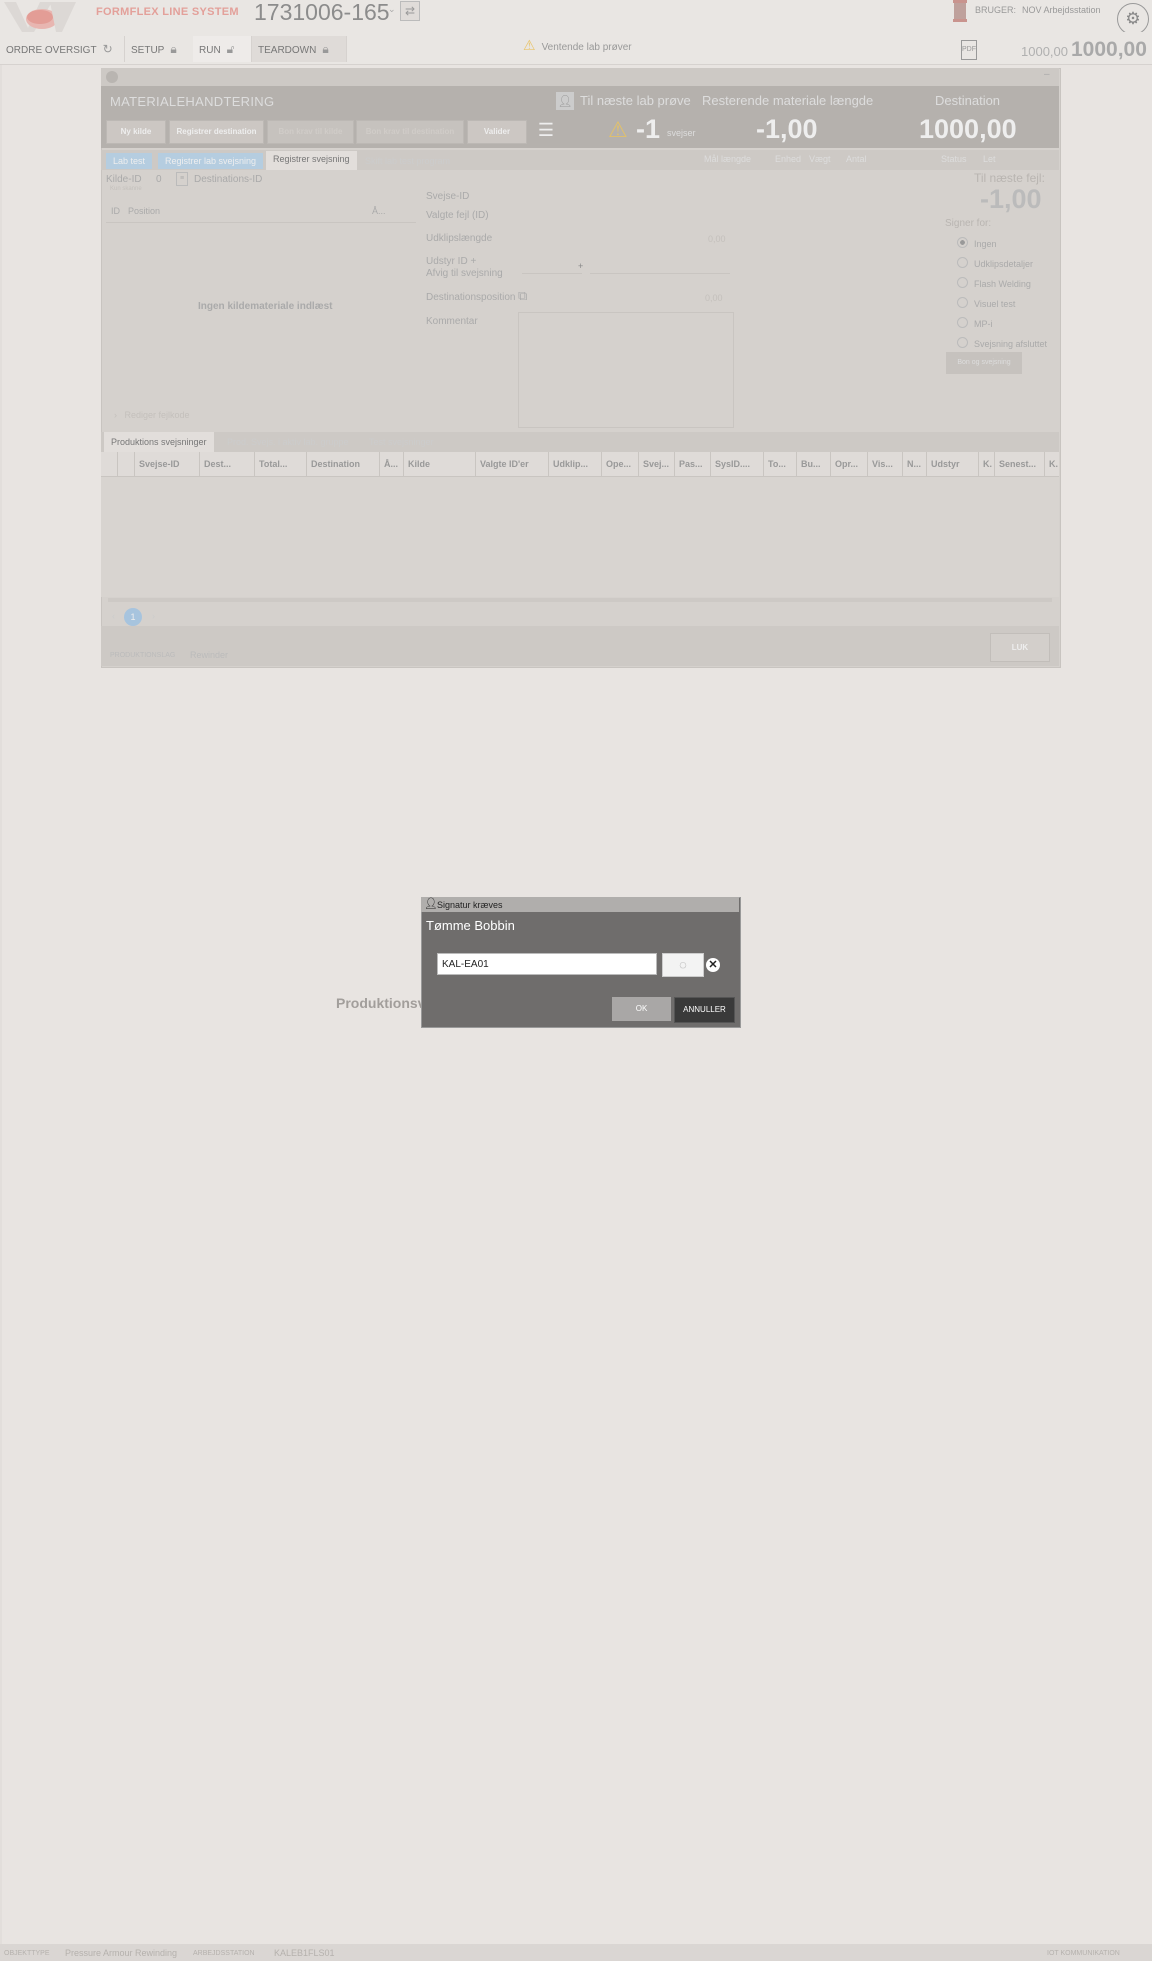 The height and width of the screenshot is (1961, 1152). I want to click on pending-lab-warning: ⚠ Ventende lab prøver, so click(577, 45).